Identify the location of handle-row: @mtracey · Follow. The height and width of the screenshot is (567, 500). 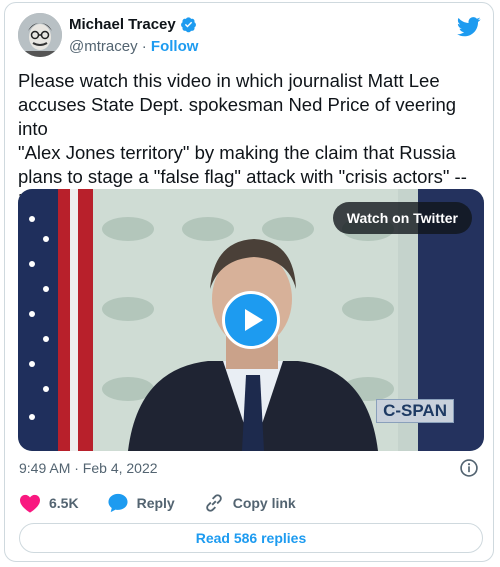
(133, 46).